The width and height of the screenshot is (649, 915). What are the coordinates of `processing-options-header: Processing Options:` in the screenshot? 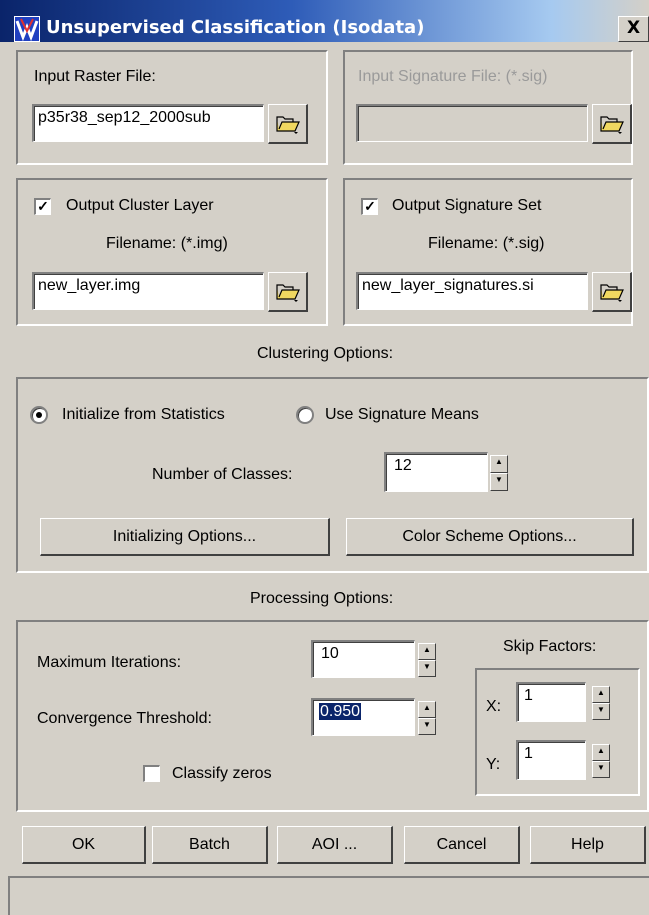 It's located at (322, 598).